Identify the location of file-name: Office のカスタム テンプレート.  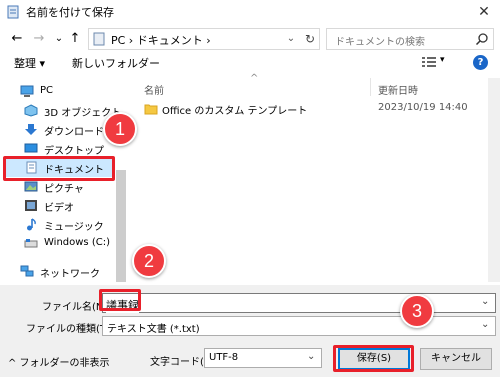
(234, 109).